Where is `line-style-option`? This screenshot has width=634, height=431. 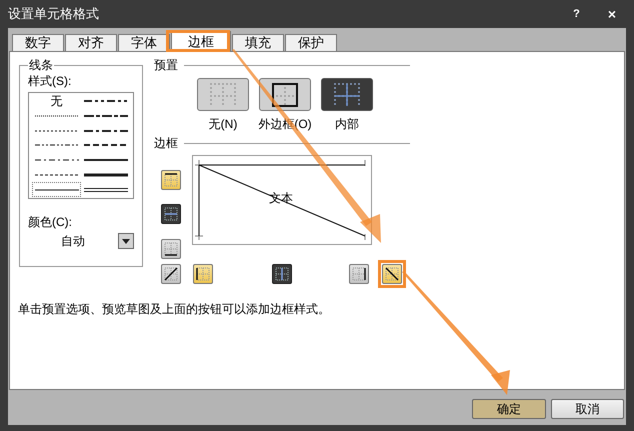 line-style-option is located at coordinates (56, 189).